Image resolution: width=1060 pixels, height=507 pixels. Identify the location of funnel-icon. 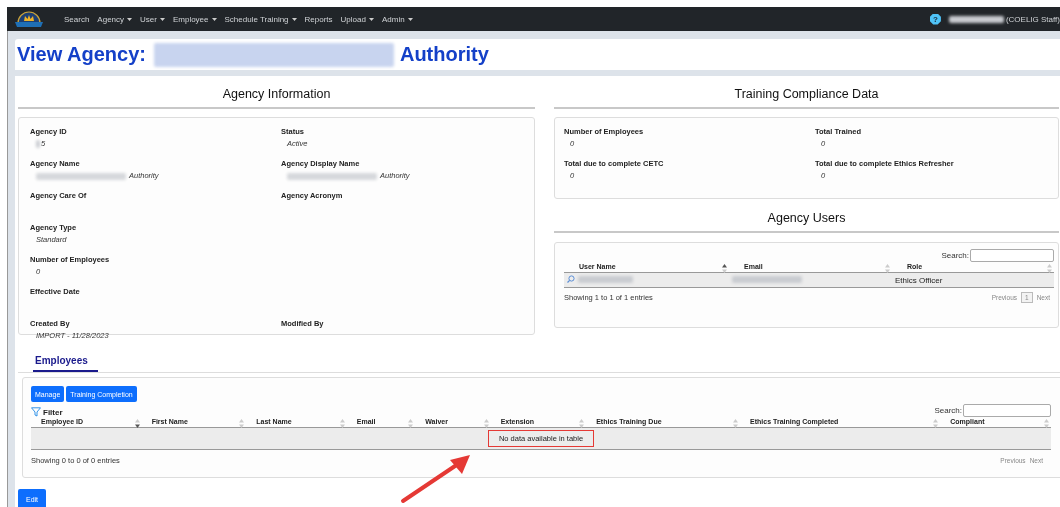
(36, 412).